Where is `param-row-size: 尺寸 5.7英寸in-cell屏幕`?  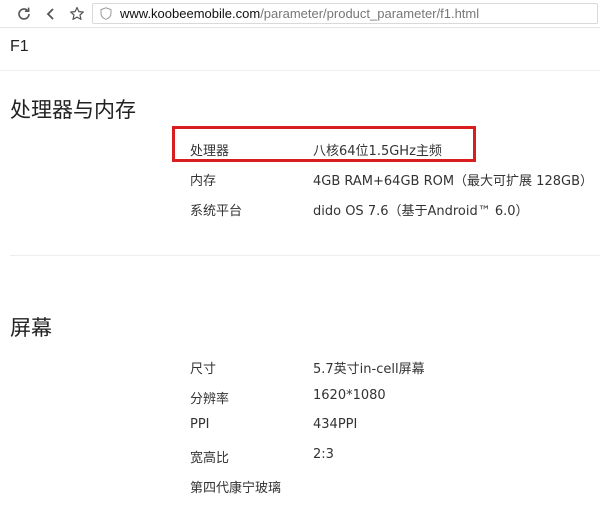 param-row-size: 尺寸 5.7英寸in-cell屏幕 is located at coordinates (390, 366).